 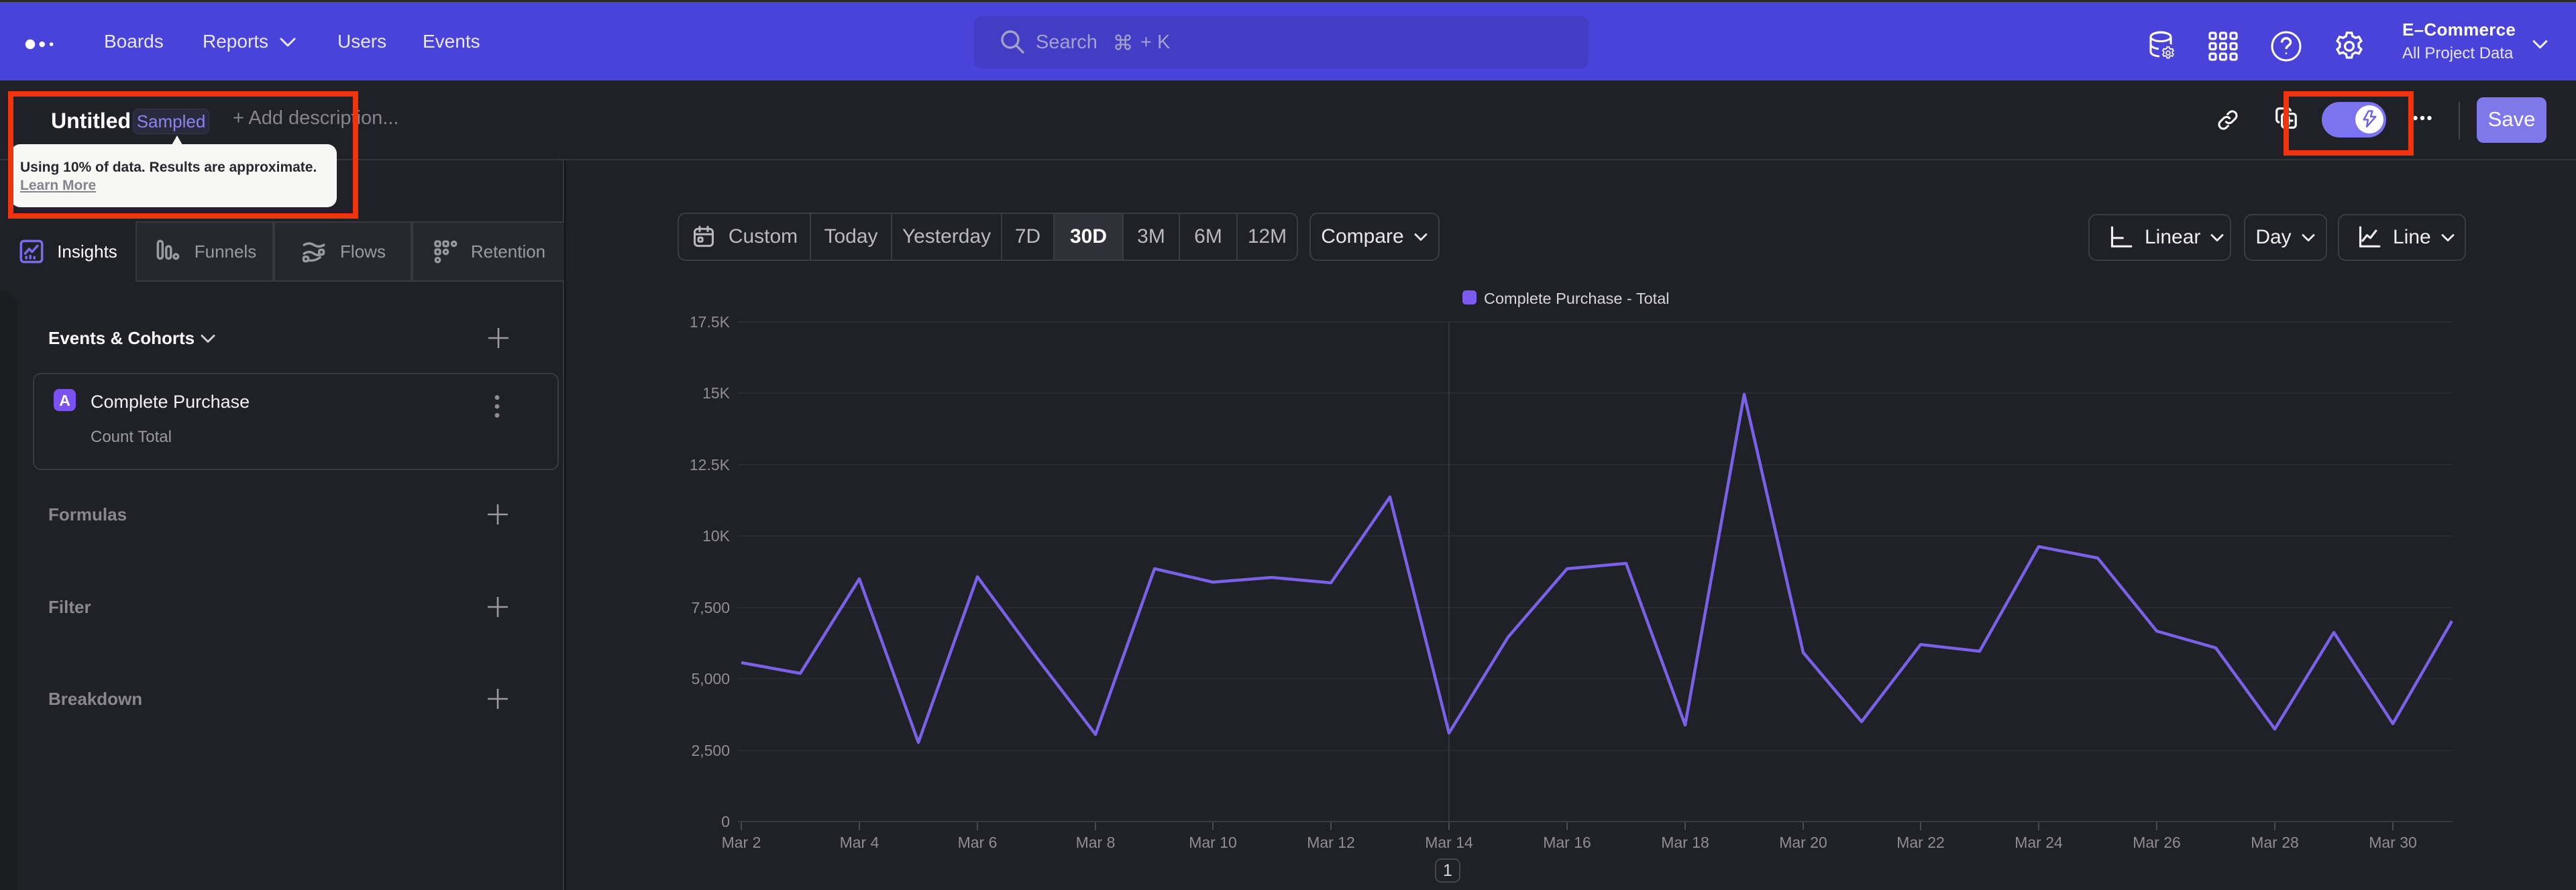 What do you see at coordinates (2157, 842) in the screenshot?
I see `svg-text: Mar 26` at bounding box center [2157, 842].